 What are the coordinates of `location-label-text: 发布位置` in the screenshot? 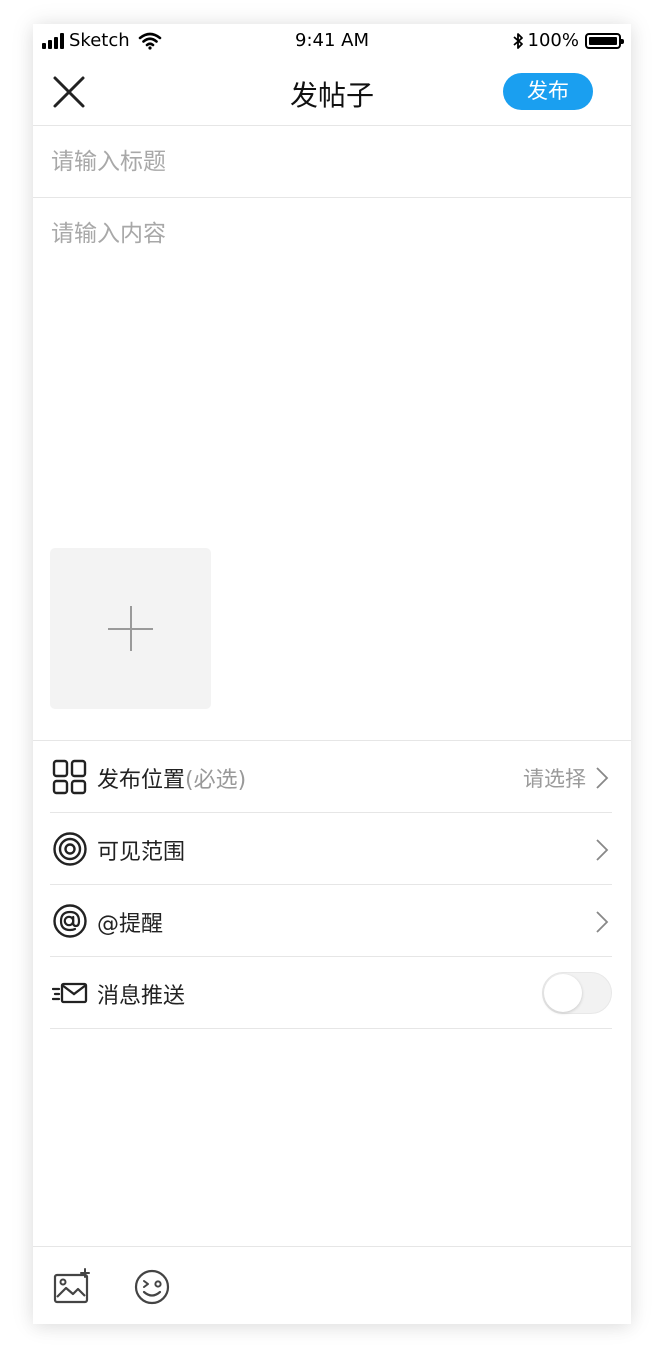 It's located at (141, 780).